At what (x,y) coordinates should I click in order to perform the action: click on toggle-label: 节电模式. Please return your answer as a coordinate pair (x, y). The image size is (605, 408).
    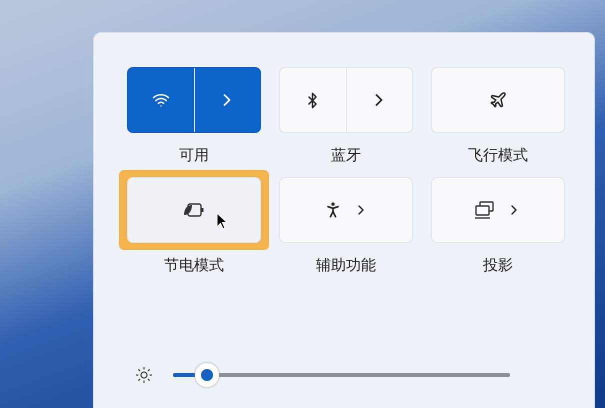
    Looking at the image, I should click on (194, 265).